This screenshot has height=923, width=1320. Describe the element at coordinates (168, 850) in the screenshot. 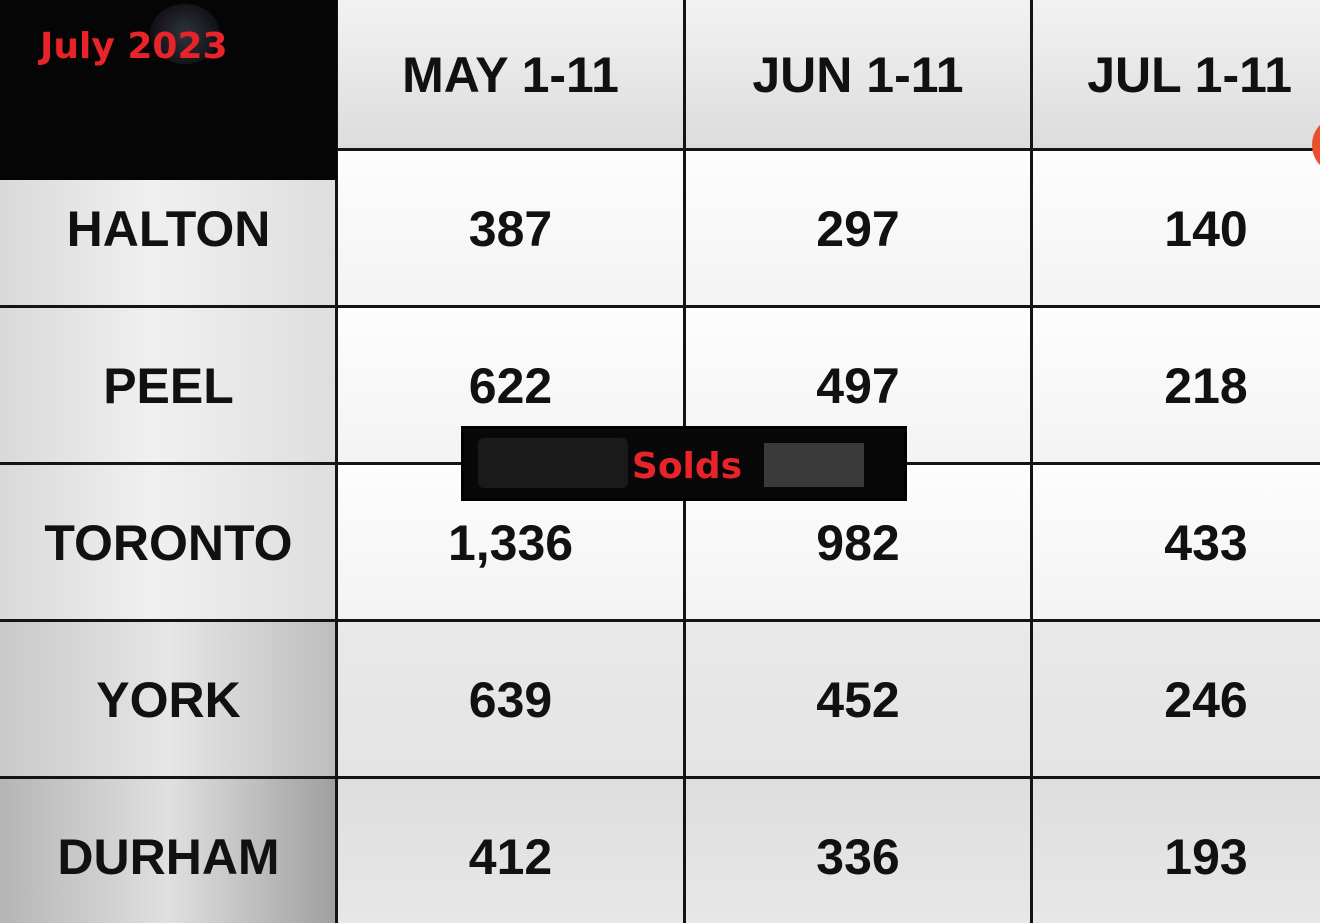

I see `row-header-durham: DURHAM` at that location.